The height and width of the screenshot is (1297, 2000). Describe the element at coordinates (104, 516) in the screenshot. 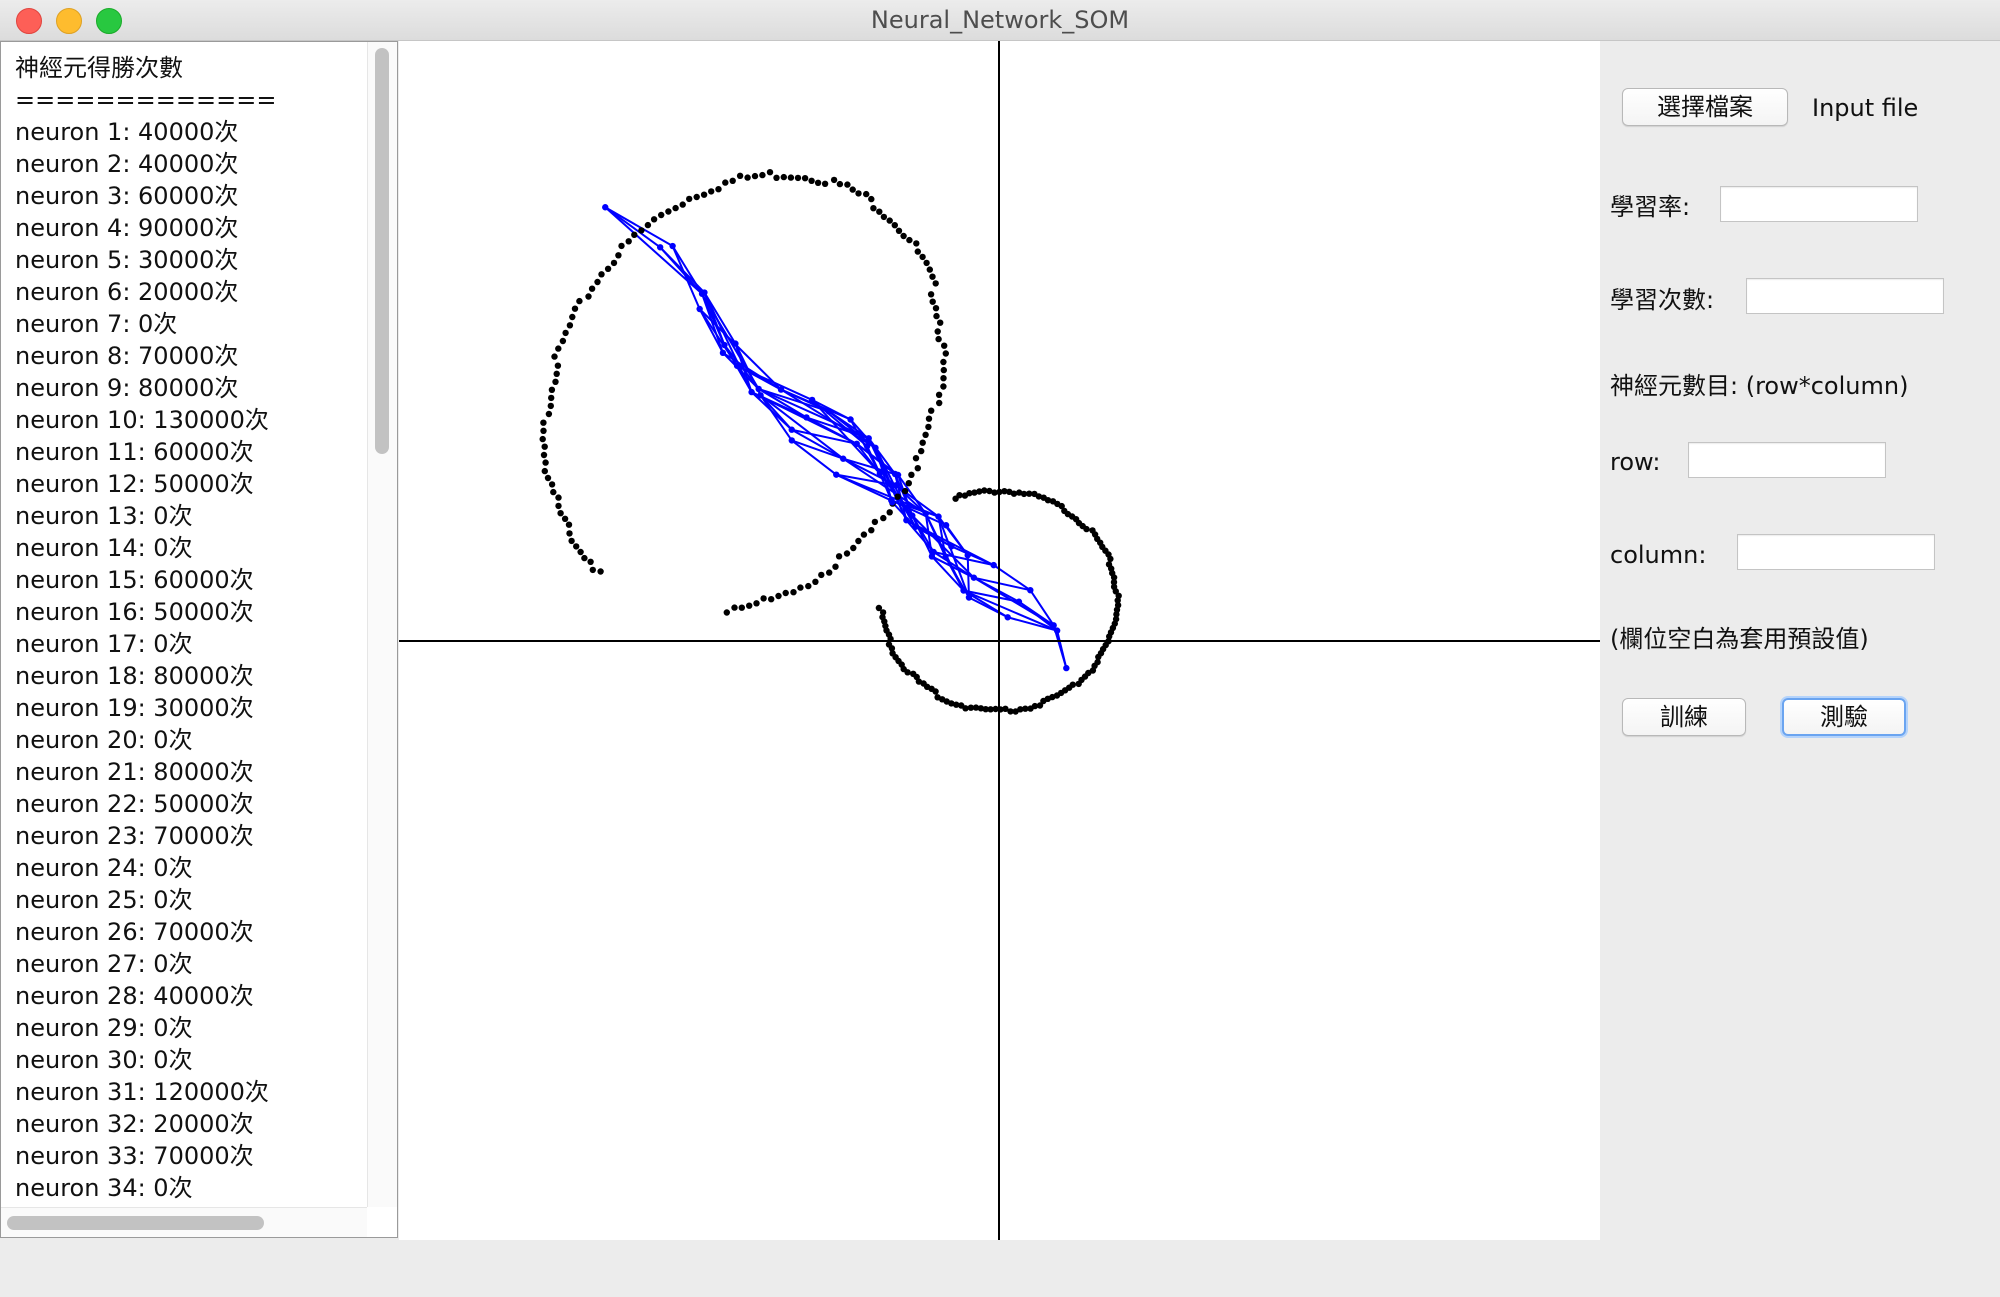

I see `log-line: neuron 13: 0次` at that location.